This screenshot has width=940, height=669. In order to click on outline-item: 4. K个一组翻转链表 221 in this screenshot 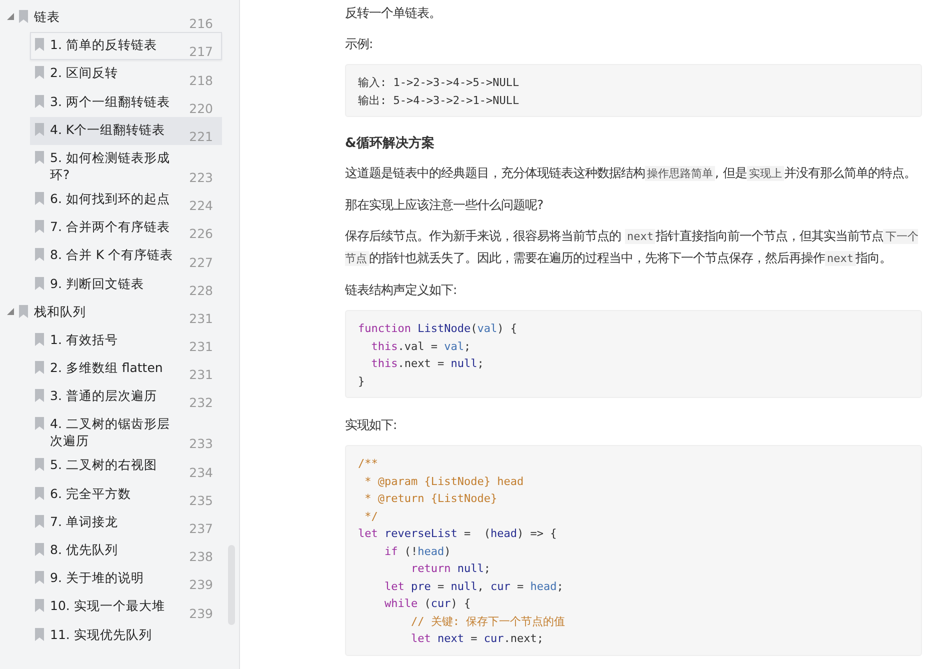, I will do `click(126, 130)`.